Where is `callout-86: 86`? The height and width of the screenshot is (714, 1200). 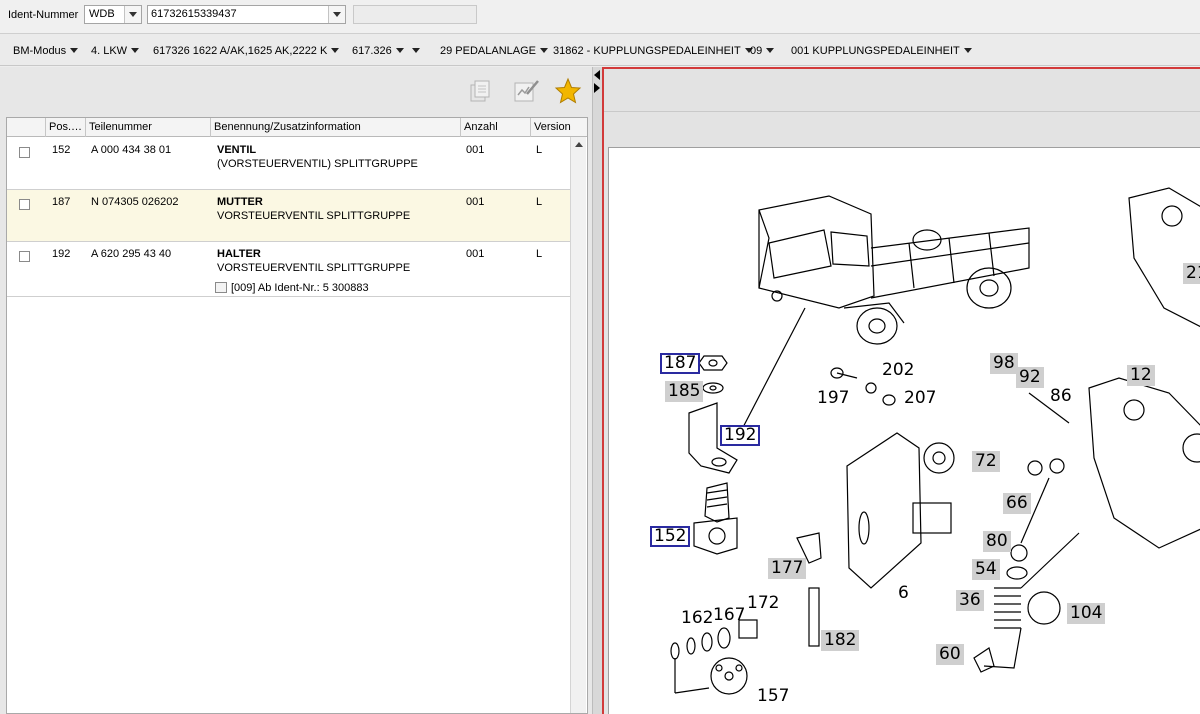
callout-86: 86 is located at coordinates (1061, 396).